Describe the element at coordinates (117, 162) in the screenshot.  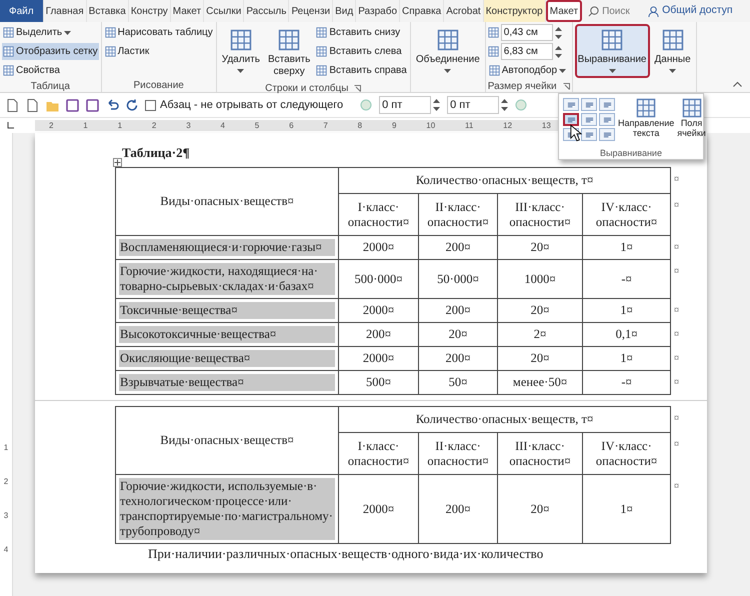
I see `table-move-handle-icon` at that location.